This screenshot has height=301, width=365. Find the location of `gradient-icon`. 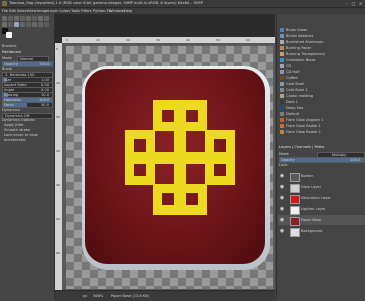

gradient-icon is located at coordinates (10, 24).